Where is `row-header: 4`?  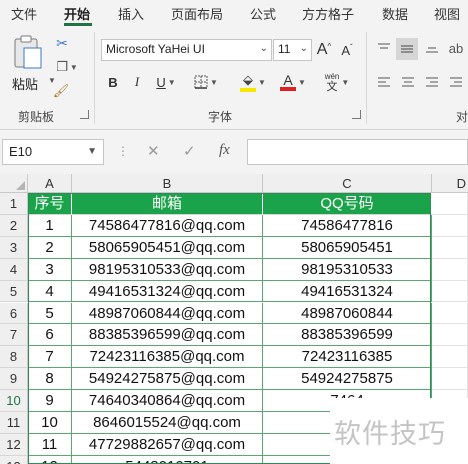
row-header: 4 is located at coordinates (14, 269).